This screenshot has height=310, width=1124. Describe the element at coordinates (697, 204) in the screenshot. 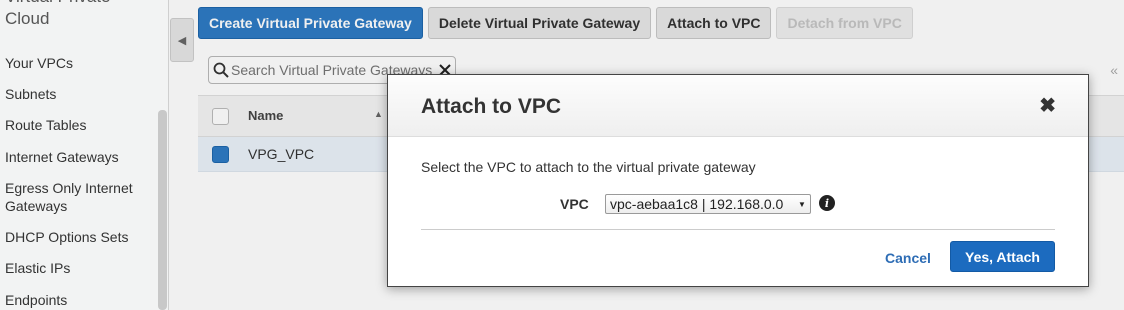

I see `vpc-select-value: vpc-aebaa1c8 | 192.168.0.0` at that location.